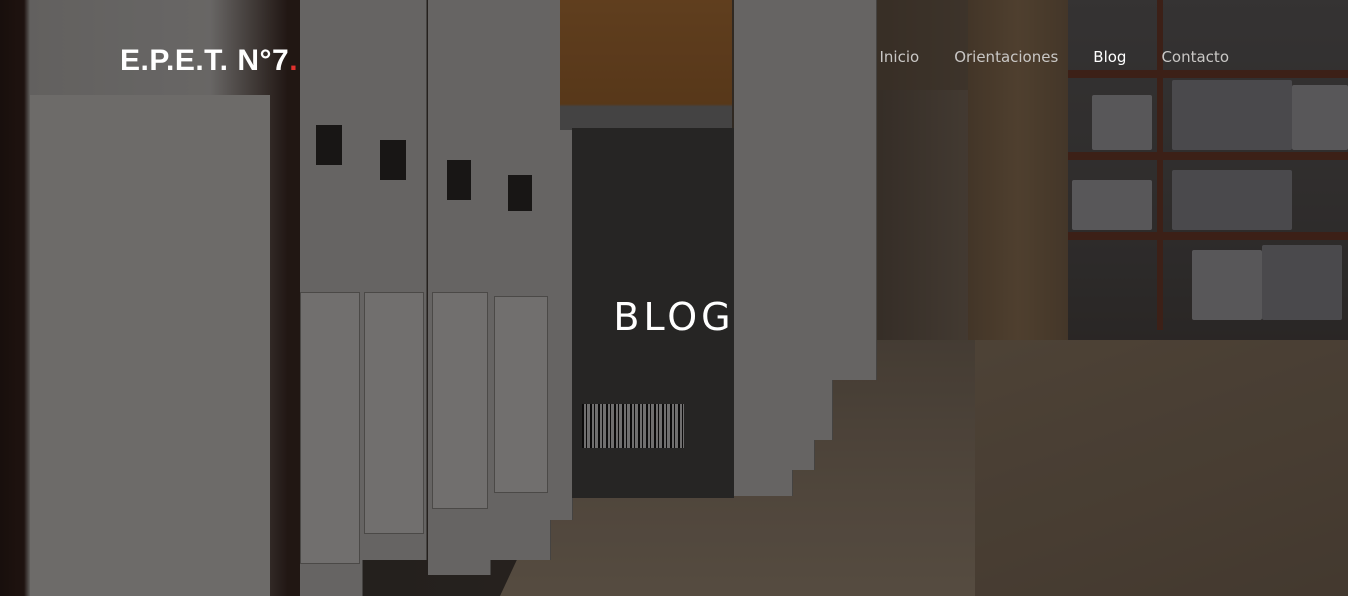 This screenshot has height=596, width=1348. What do you see at coordinates (899, 57) in the screenshot?
I see `nav-link-inicio: Inicio` at bounding box center [899, 57].